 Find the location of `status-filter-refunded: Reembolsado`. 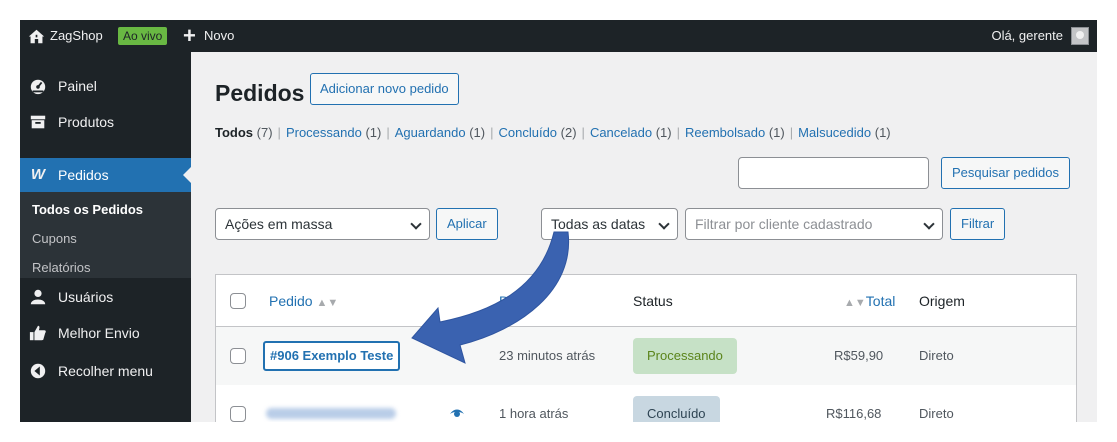

status-filter-refunded: Reembolsado is located at coordinates (725, 132).